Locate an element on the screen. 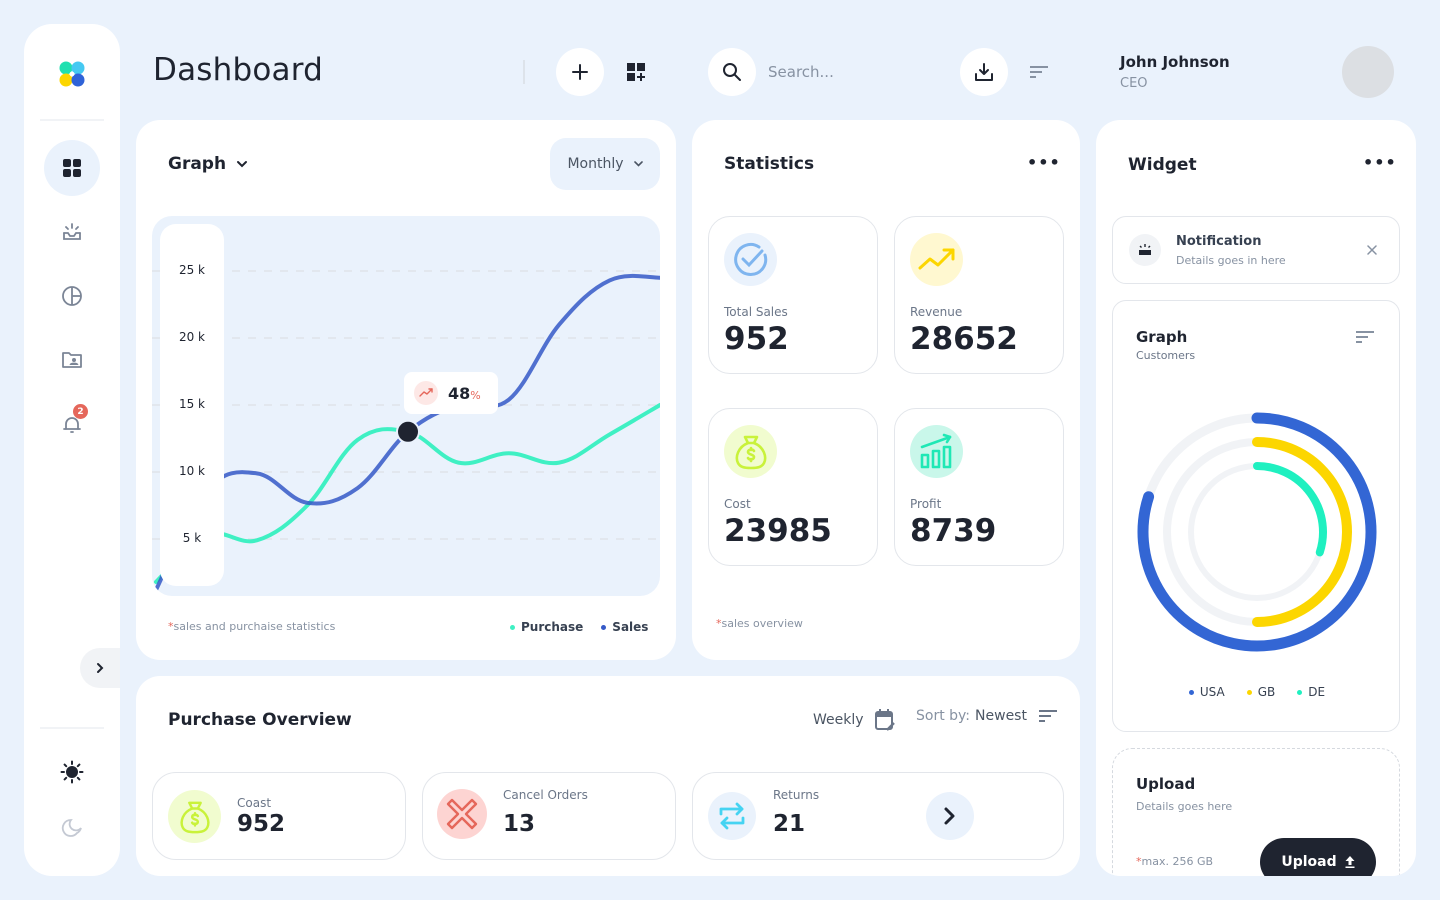  stat-tile-cost: Cost 23985 is located at coordinates (793, 487).